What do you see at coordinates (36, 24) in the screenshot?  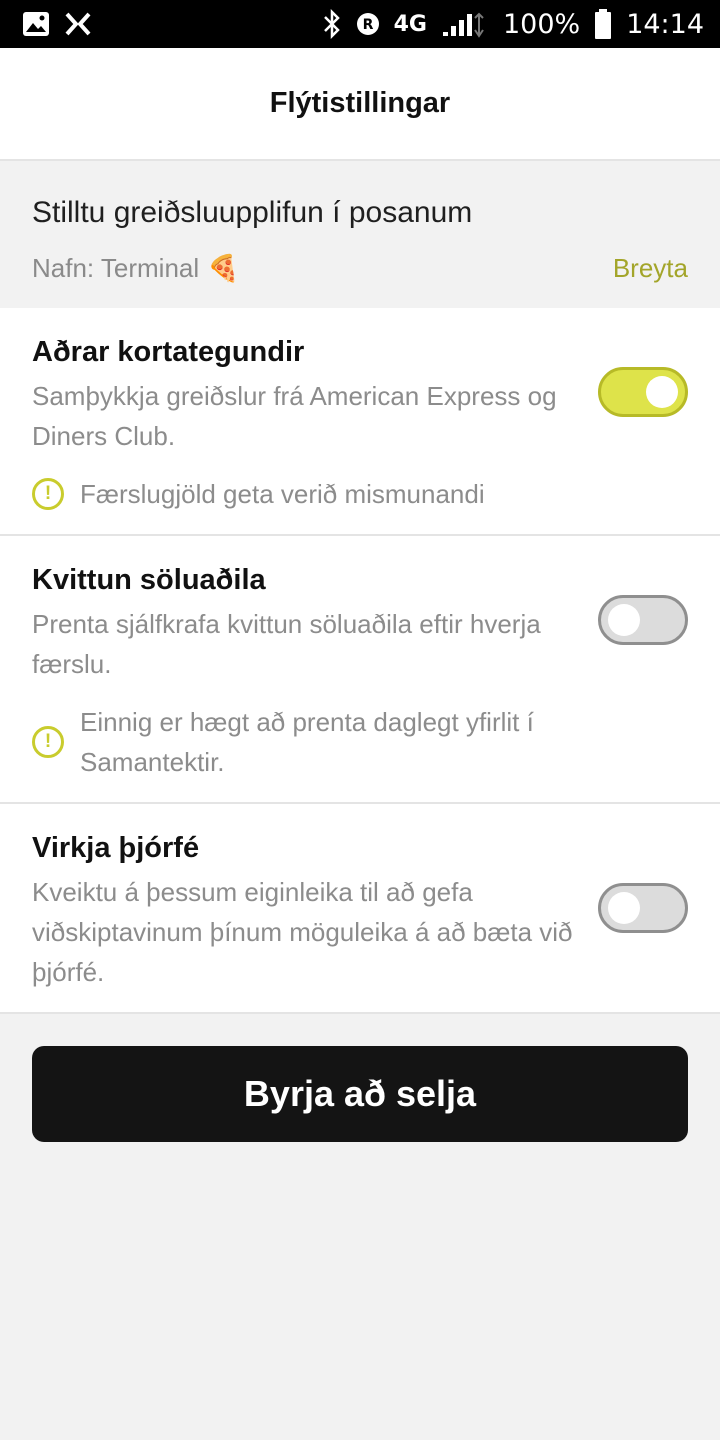 I see `image-notification-icon` at bounding box center [36, 24].